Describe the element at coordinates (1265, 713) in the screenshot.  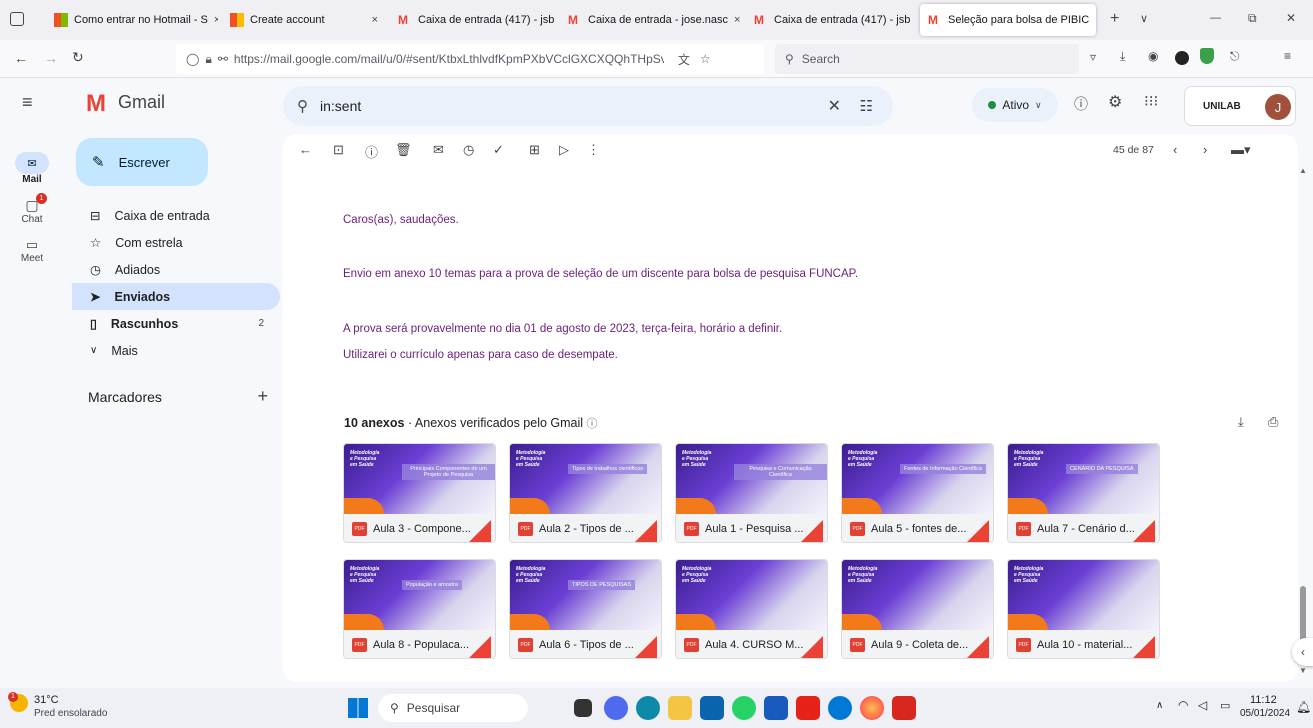
I see `clock-date: 05/01/2024` at that location.